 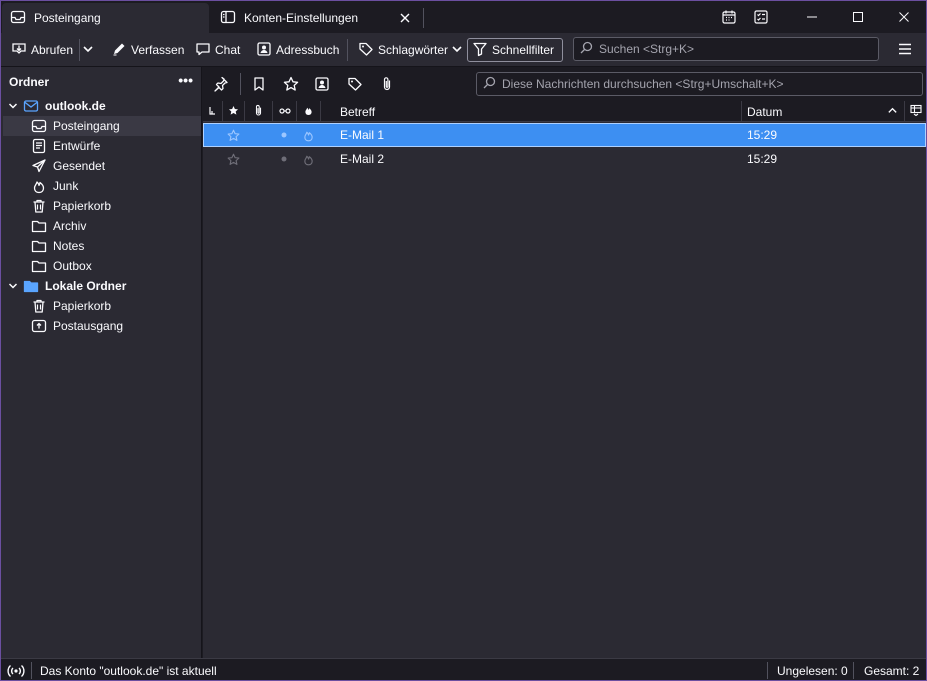 I want to click on tags-label: Schlagwörter, so click(x=413, y=50).